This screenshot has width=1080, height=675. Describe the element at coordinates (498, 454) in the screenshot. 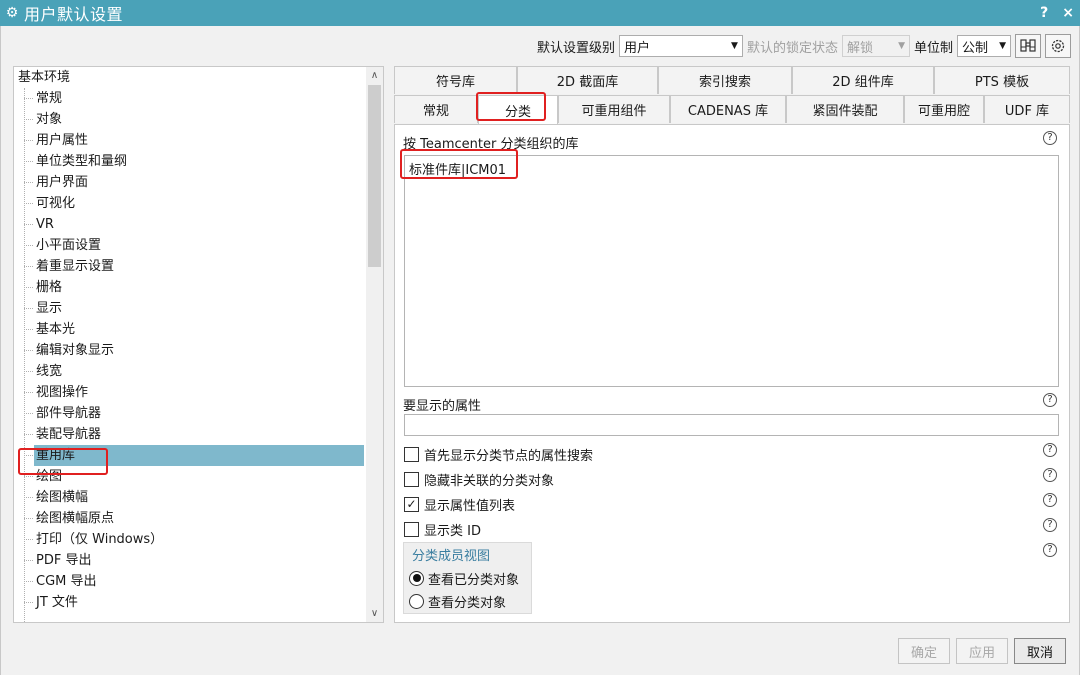

I see `checkbox-attr-search-first: 首先显示分类节点的属性搜索` at that location.